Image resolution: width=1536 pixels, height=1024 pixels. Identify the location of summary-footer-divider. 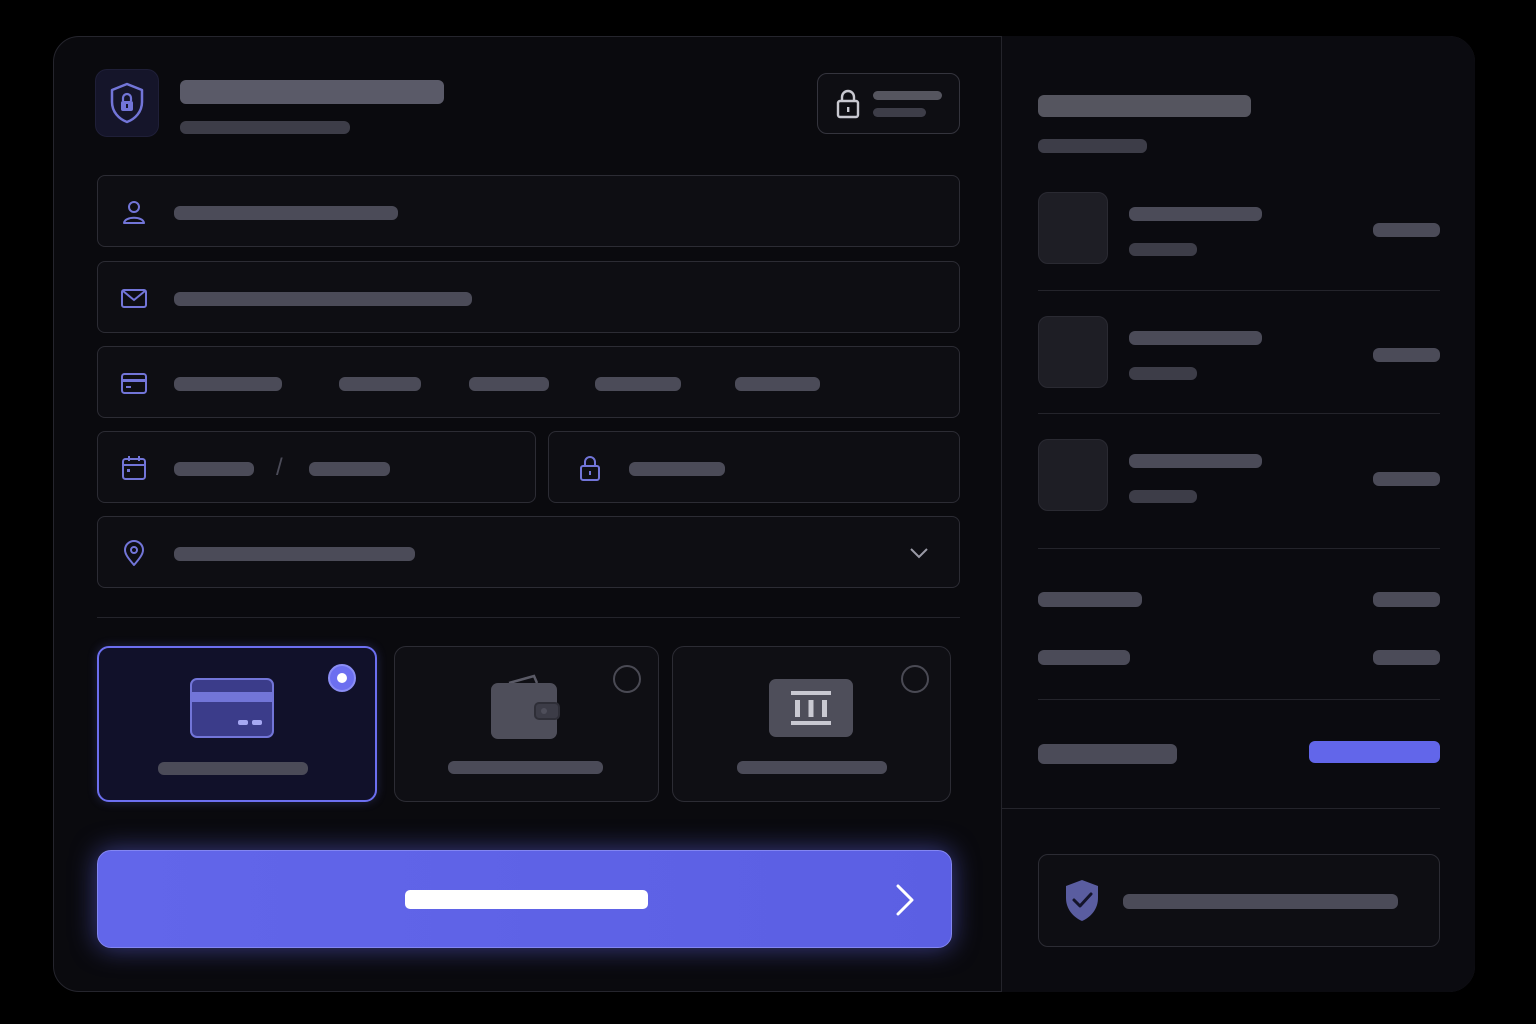
(1220, 808).